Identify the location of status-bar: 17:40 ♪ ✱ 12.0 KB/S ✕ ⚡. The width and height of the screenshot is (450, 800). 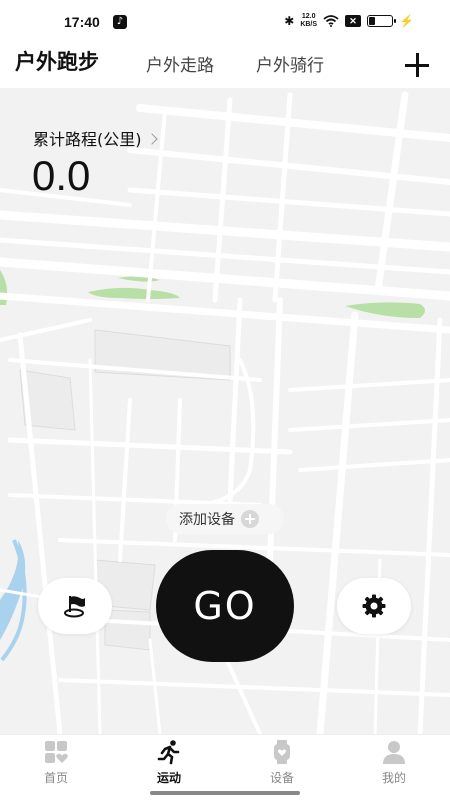
(225, 22).